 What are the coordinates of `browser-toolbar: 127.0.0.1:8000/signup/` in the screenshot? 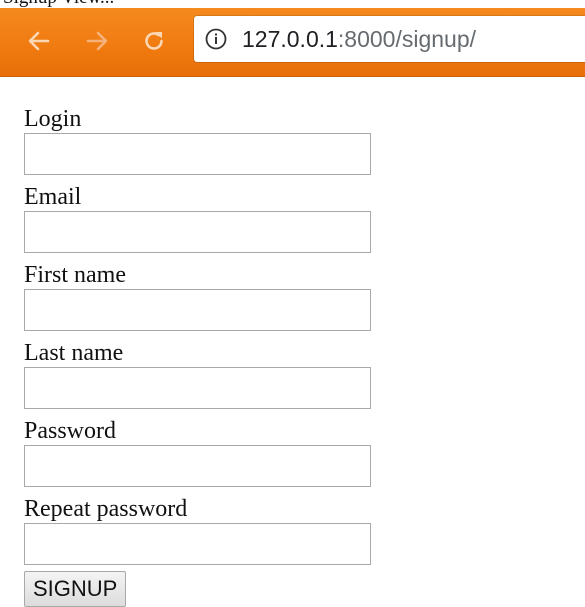 It's located at (292, 42).